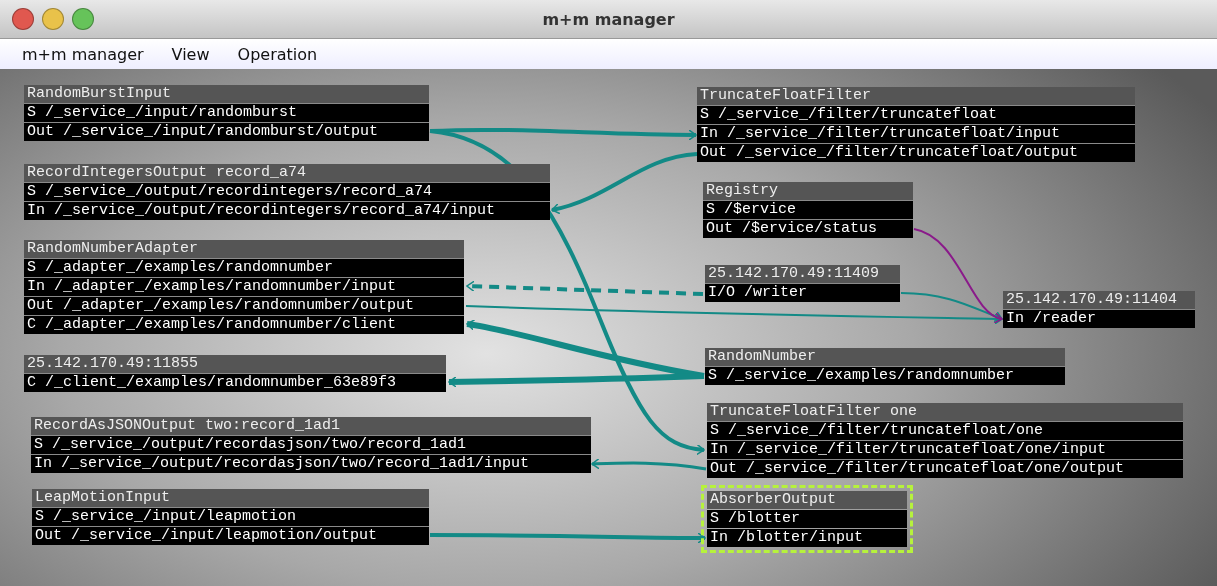  What do you see at coordinates (311, 464) in the screenshot?
I see `port-label: In /_service_/output/recordasjson/two/record_1ad1/input` at bounding box center [311, 464].